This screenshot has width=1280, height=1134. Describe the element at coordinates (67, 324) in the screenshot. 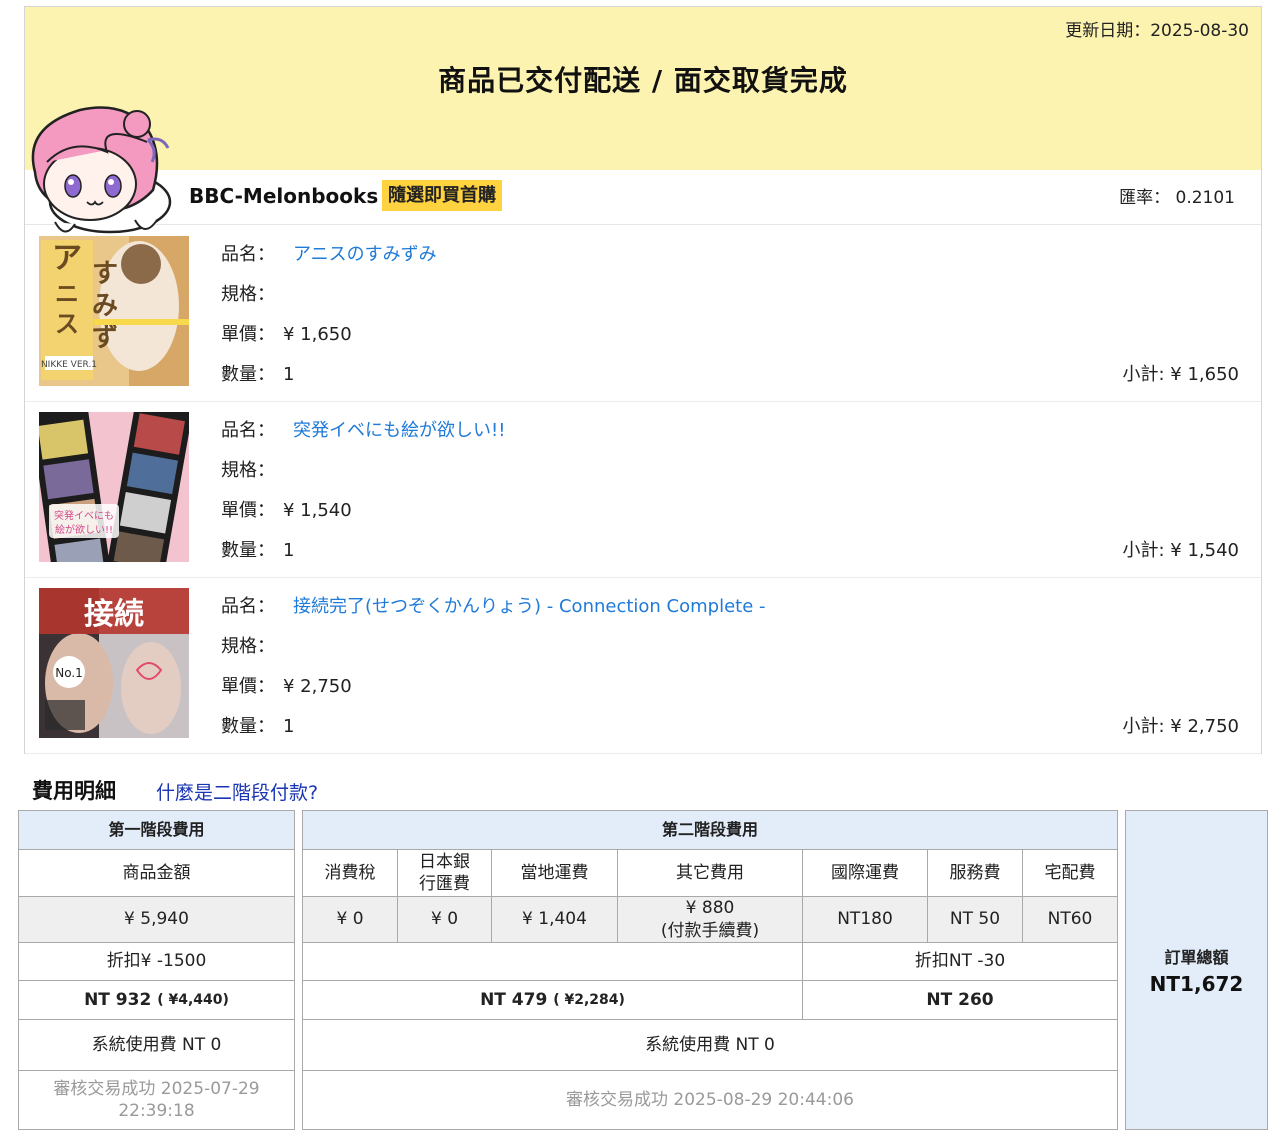

I see `svg-text: ス` at that location.